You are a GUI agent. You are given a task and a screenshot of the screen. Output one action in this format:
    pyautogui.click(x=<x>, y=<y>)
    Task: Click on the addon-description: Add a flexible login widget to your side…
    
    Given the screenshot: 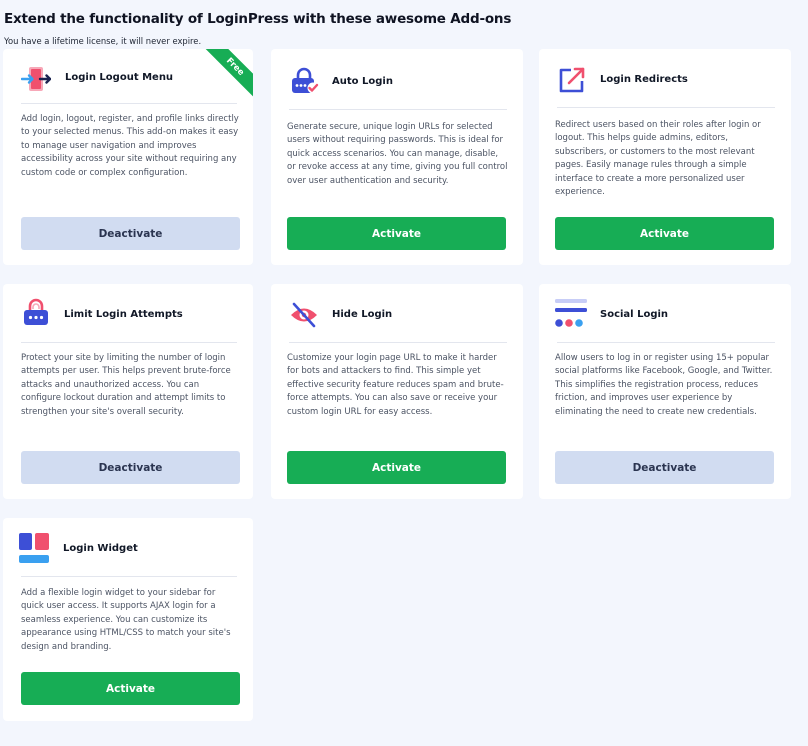 What is the action you would take?
    pyautogui.click(x=126, y=620)
    